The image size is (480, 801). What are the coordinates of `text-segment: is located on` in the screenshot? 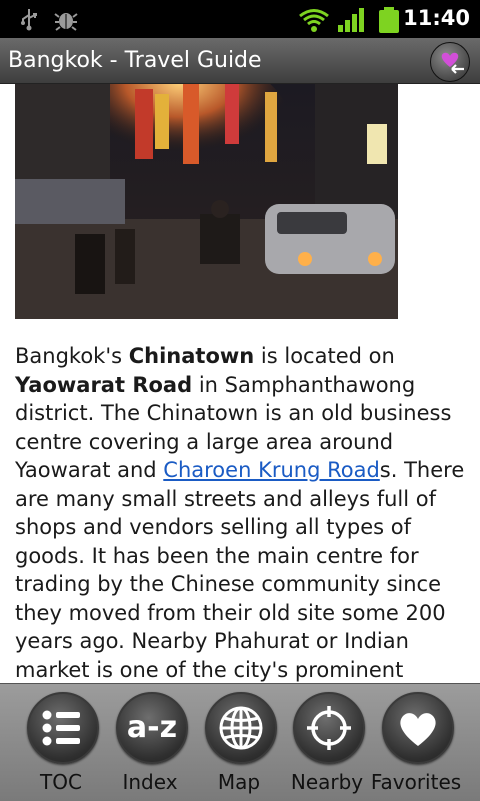 It's located at (324, 356).